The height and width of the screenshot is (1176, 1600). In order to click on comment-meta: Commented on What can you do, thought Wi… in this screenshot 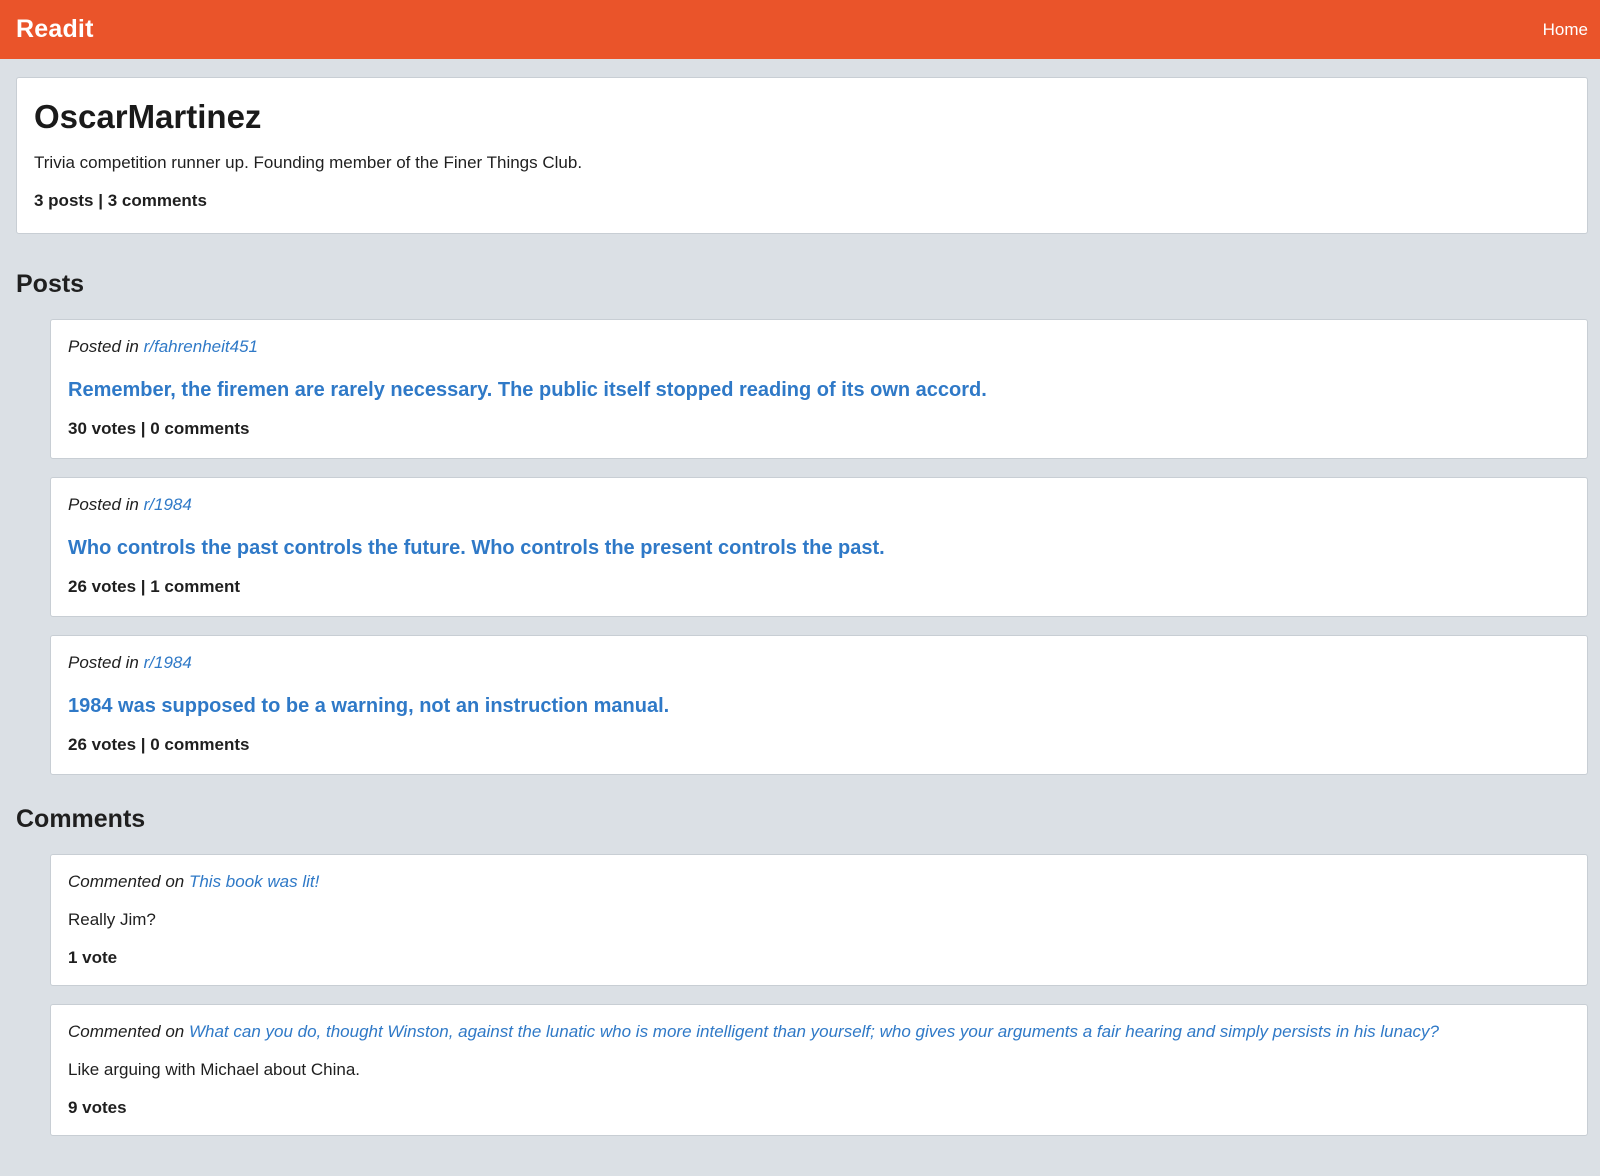, I will do `click(819, 1032)`.